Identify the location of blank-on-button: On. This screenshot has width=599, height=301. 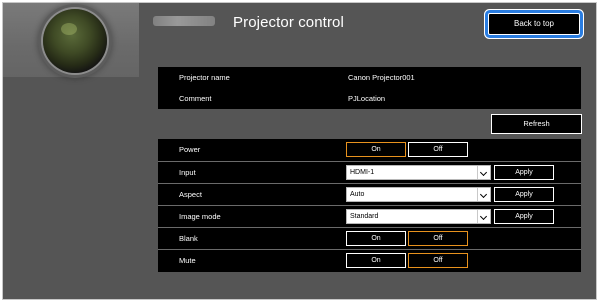
(376, 238).